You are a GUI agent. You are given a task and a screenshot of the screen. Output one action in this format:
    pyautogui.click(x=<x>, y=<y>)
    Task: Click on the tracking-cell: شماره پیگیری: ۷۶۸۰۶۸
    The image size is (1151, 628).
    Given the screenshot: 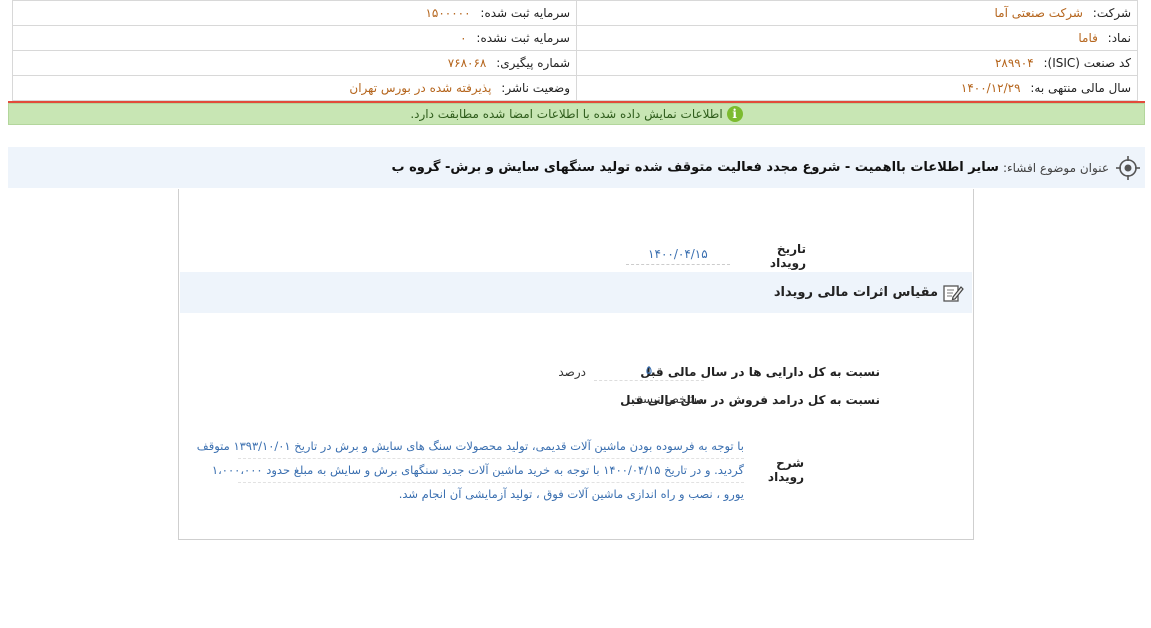 What is the action you would take?
    pyautogui.click(x=294, y=63)
    